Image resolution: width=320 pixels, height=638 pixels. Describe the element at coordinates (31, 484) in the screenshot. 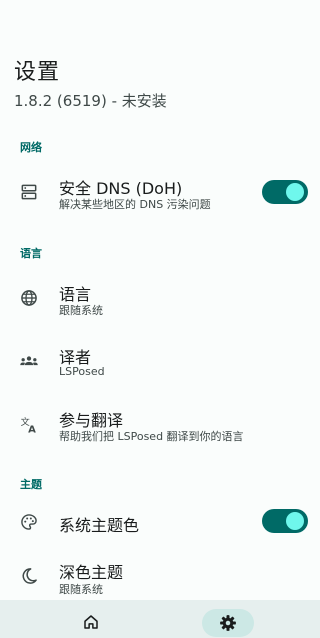

I see `section-header-theme: 主题` at that location.